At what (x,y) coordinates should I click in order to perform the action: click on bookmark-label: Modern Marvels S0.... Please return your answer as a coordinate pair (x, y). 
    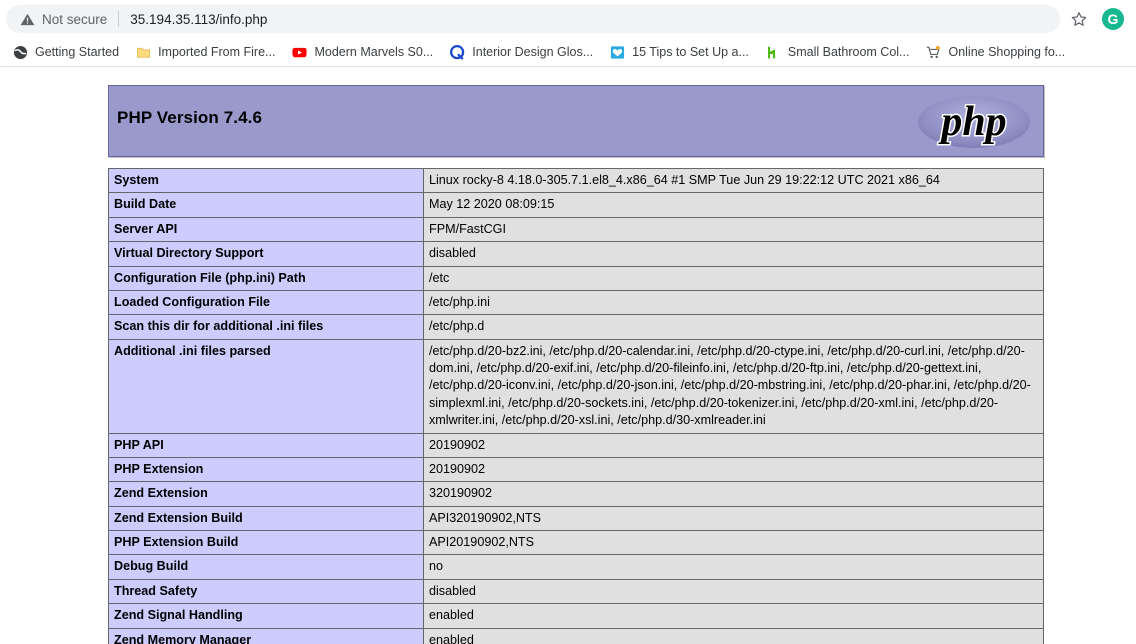
    Looking at the image, I should click on (374, 52).